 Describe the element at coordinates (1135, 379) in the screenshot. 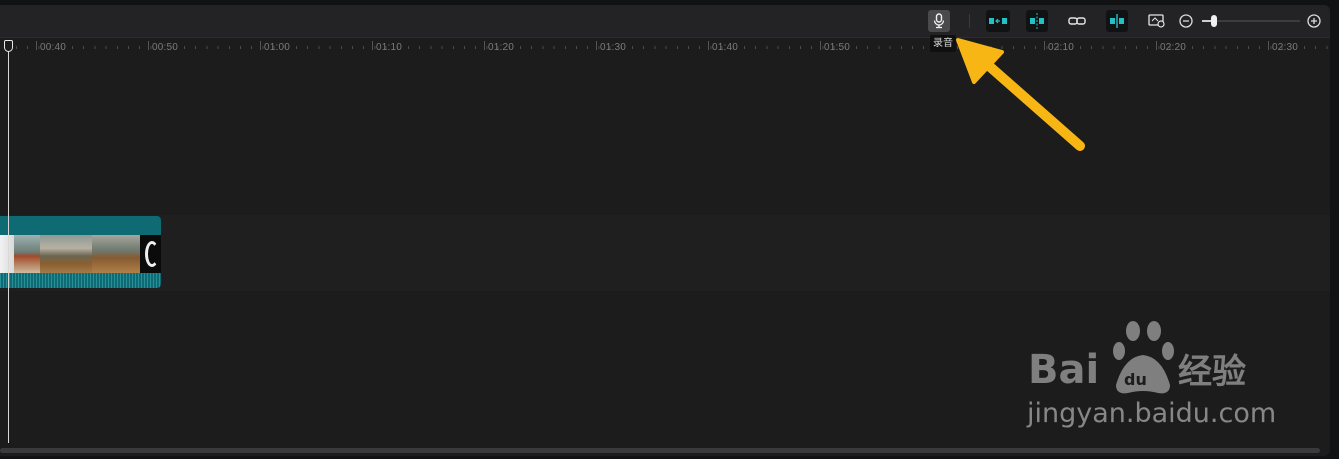

I see `svg-text: du` at that location.